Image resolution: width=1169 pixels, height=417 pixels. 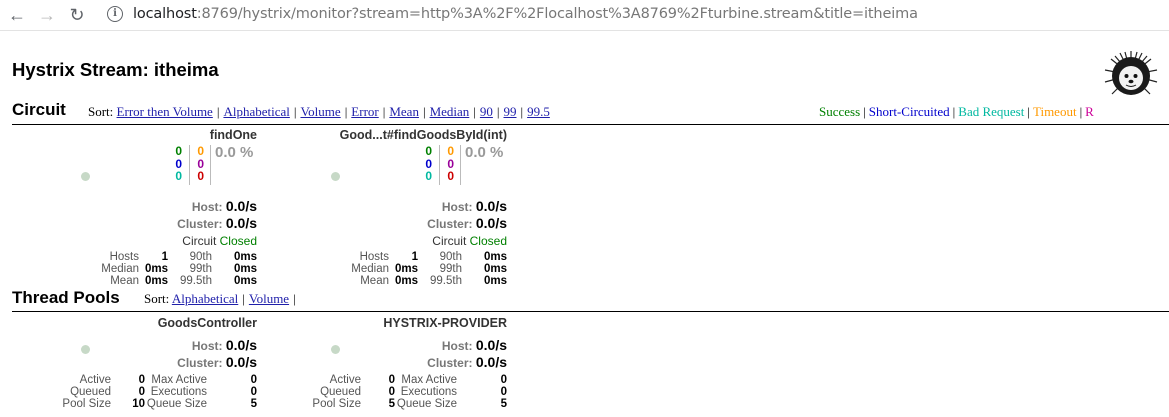 What do you see at coordinates (510, 111) in the screenshot?
I see `sort-99: 99` at bounding box center [510, 111].